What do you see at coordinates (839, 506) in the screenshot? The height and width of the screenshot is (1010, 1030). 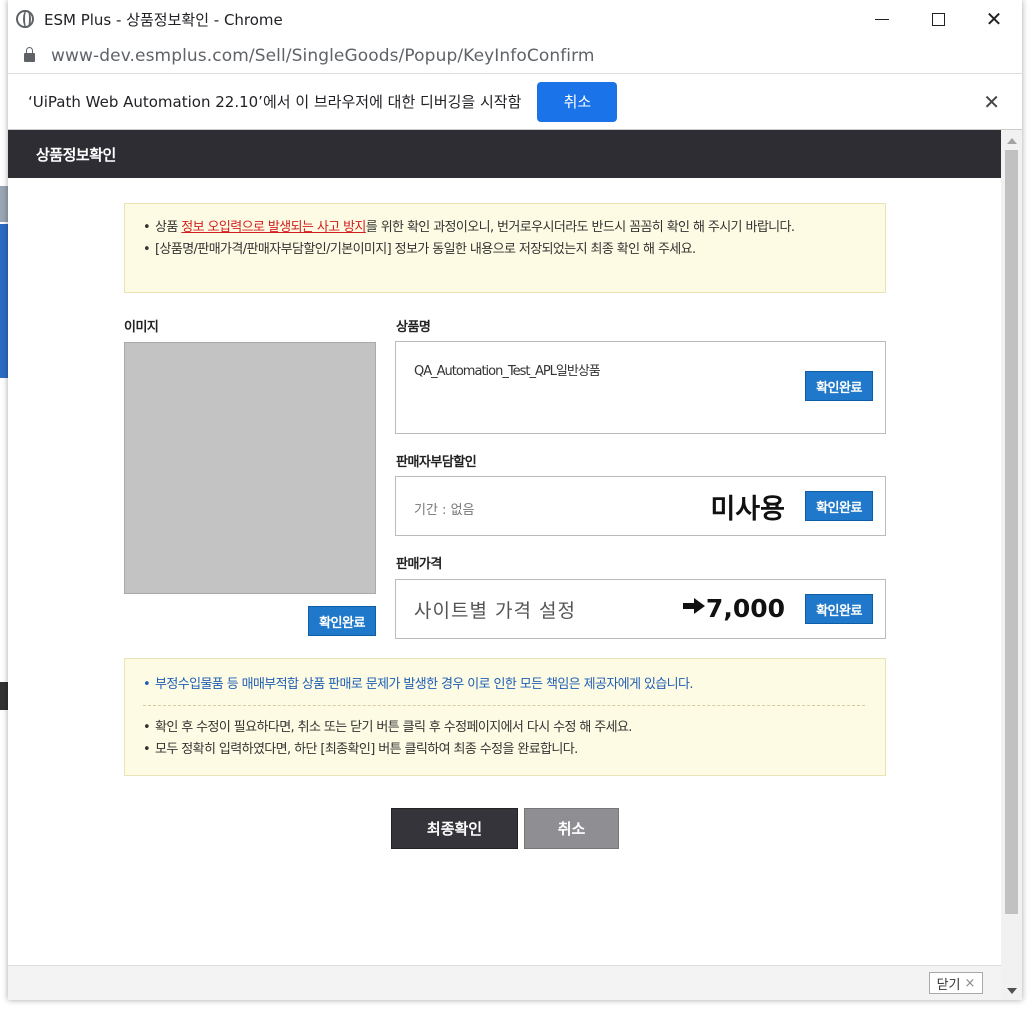 I see `discount-confirm-button: 확인완료` at bounding box center [839, 506].